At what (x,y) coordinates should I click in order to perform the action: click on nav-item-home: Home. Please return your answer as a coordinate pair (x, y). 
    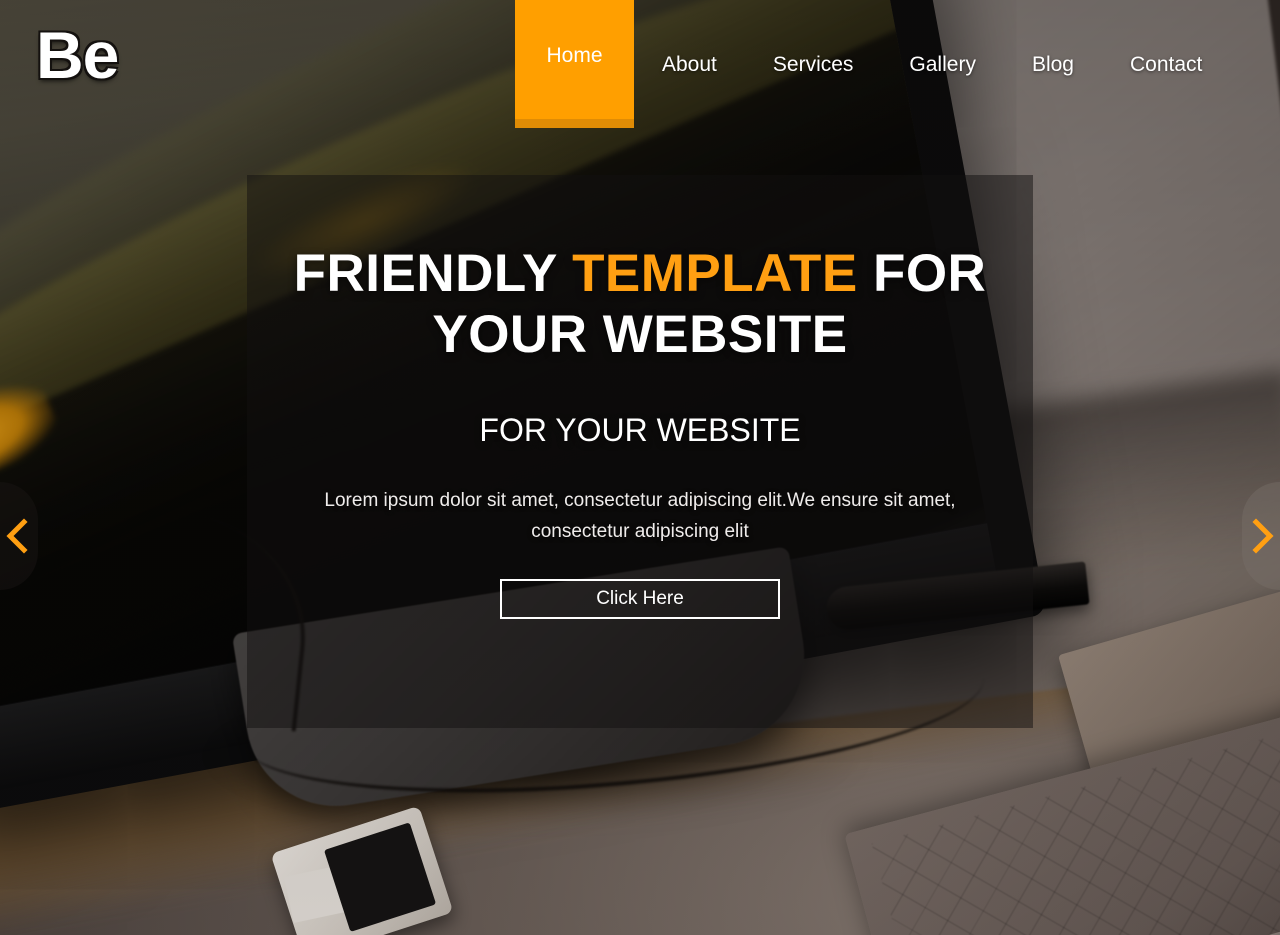
    Looking at the image, I should click on (574, 64).